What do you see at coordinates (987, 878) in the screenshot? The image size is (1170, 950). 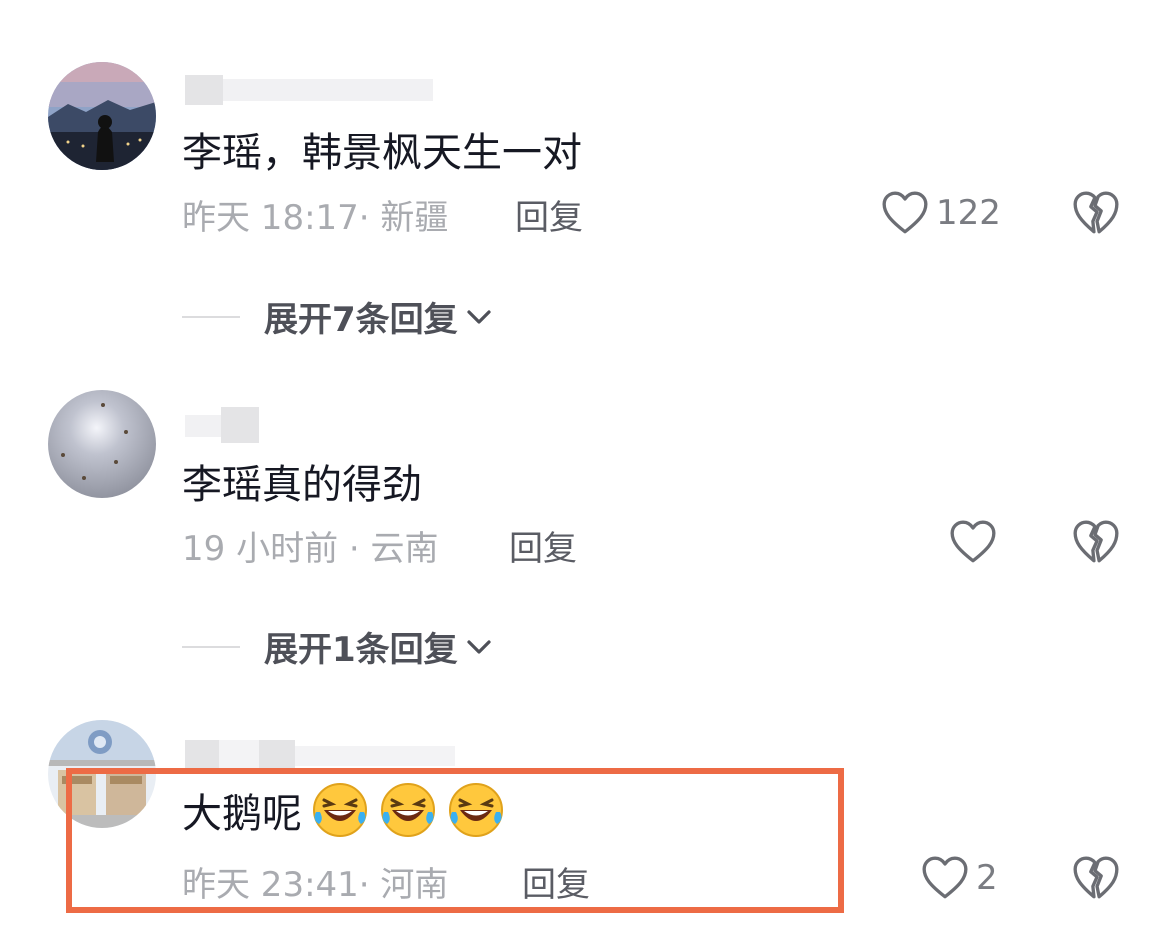 I see `like-count: 2` at bounding box center [987, 878].